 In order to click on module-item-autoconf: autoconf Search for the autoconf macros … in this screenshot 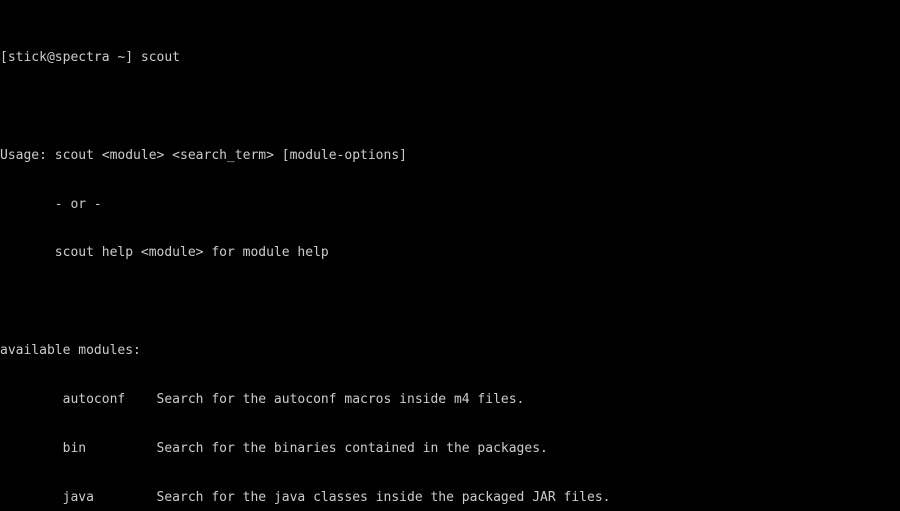, I will do `click(262, 400)`.